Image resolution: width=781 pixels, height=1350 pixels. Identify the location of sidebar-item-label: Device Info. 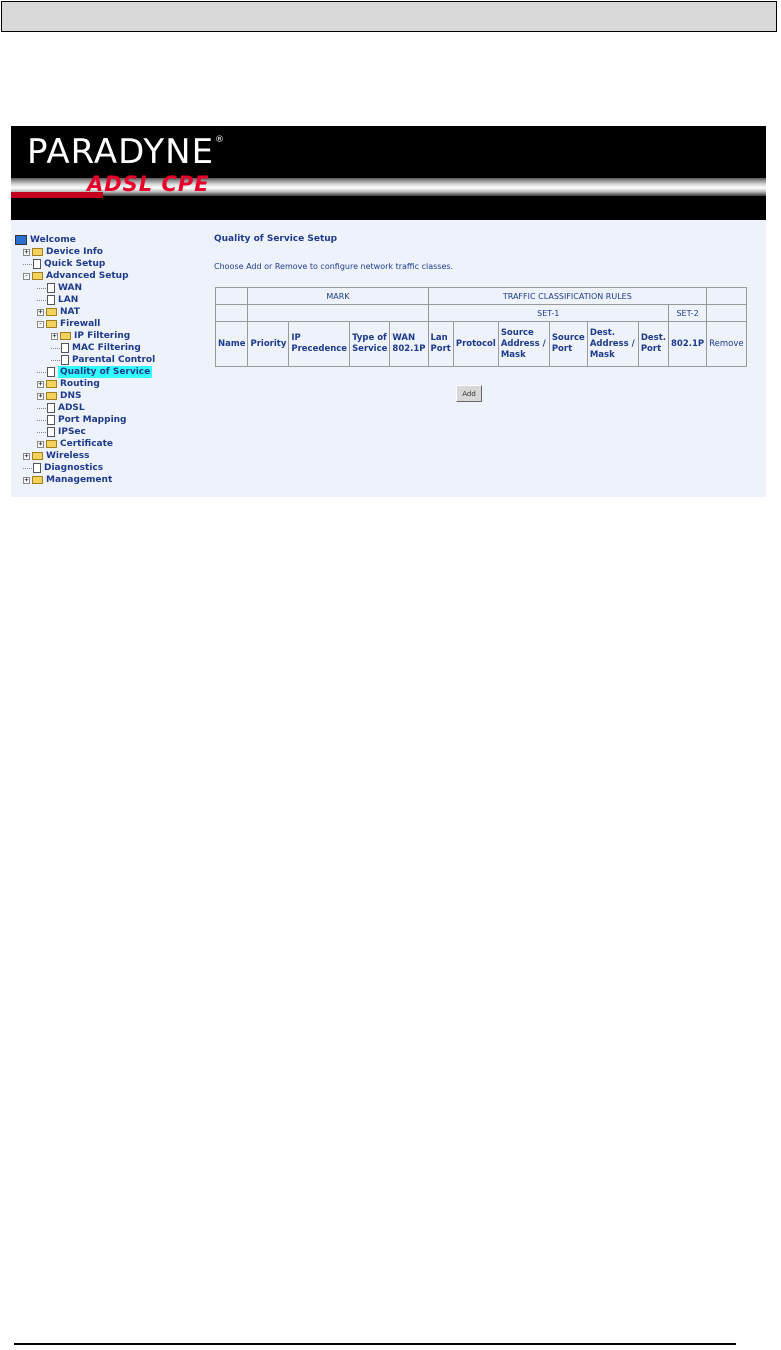
(74, 252).